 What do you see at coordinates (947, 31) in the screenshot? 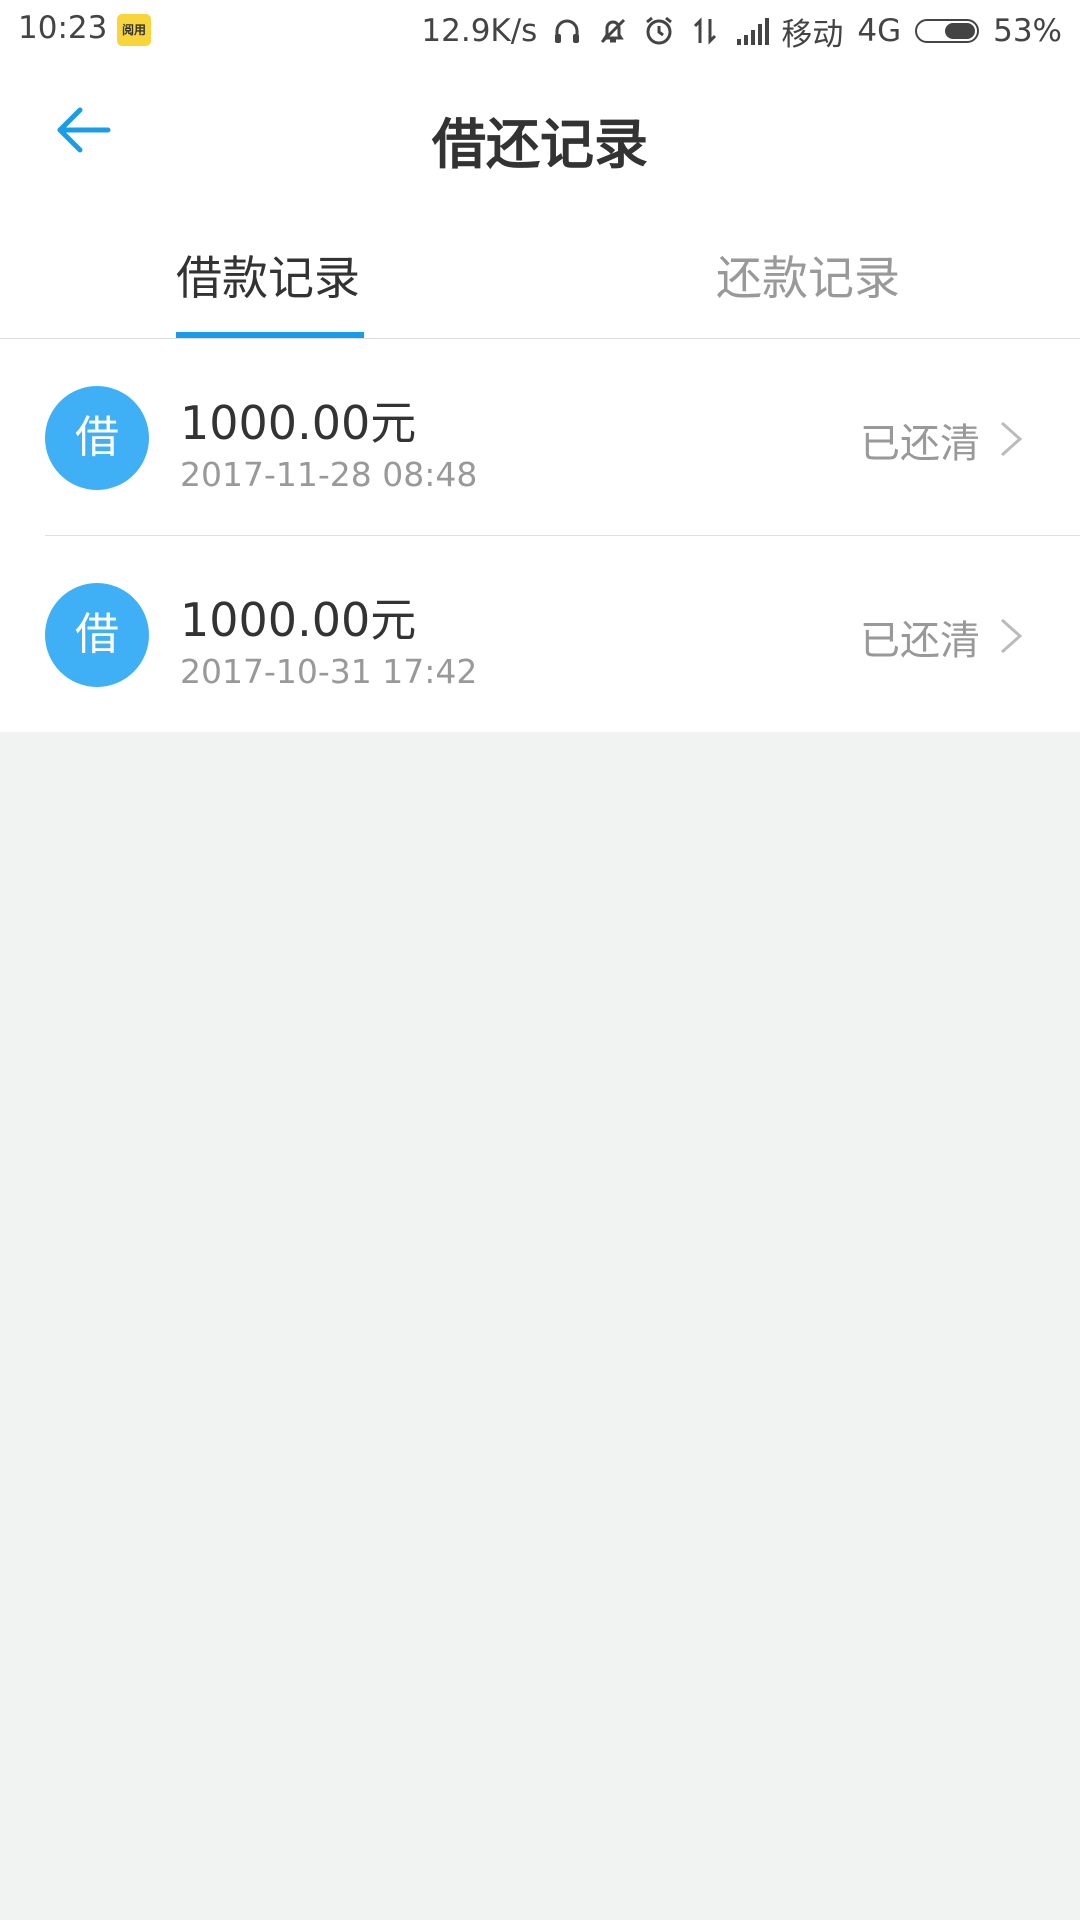
I see `battery-icon` at bounding box center [947, 31].